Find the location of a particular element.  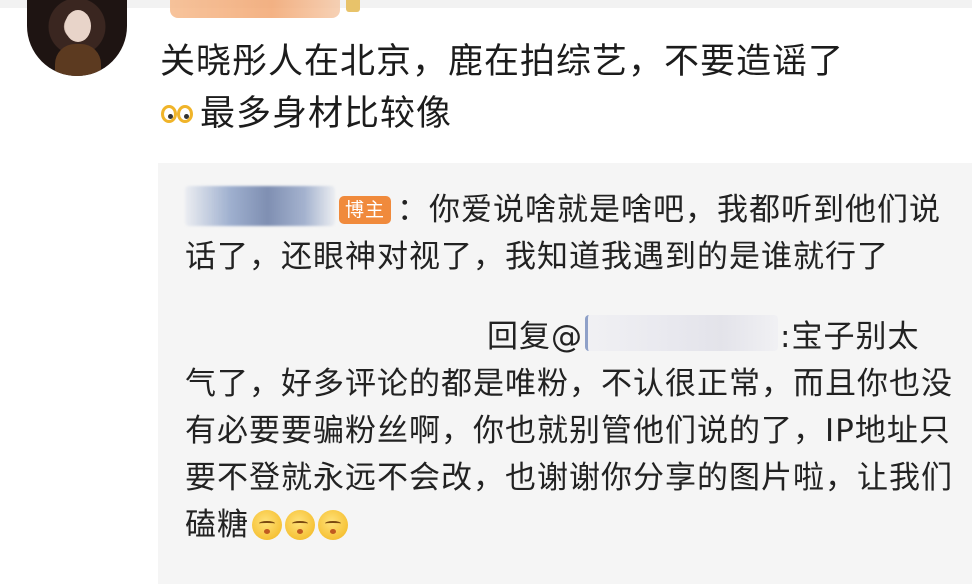

comment-text: 关晓彤人在北京，鹿在拍综艺，不要造谣了 最多身材比较像 is located at coordinates (560, 88).